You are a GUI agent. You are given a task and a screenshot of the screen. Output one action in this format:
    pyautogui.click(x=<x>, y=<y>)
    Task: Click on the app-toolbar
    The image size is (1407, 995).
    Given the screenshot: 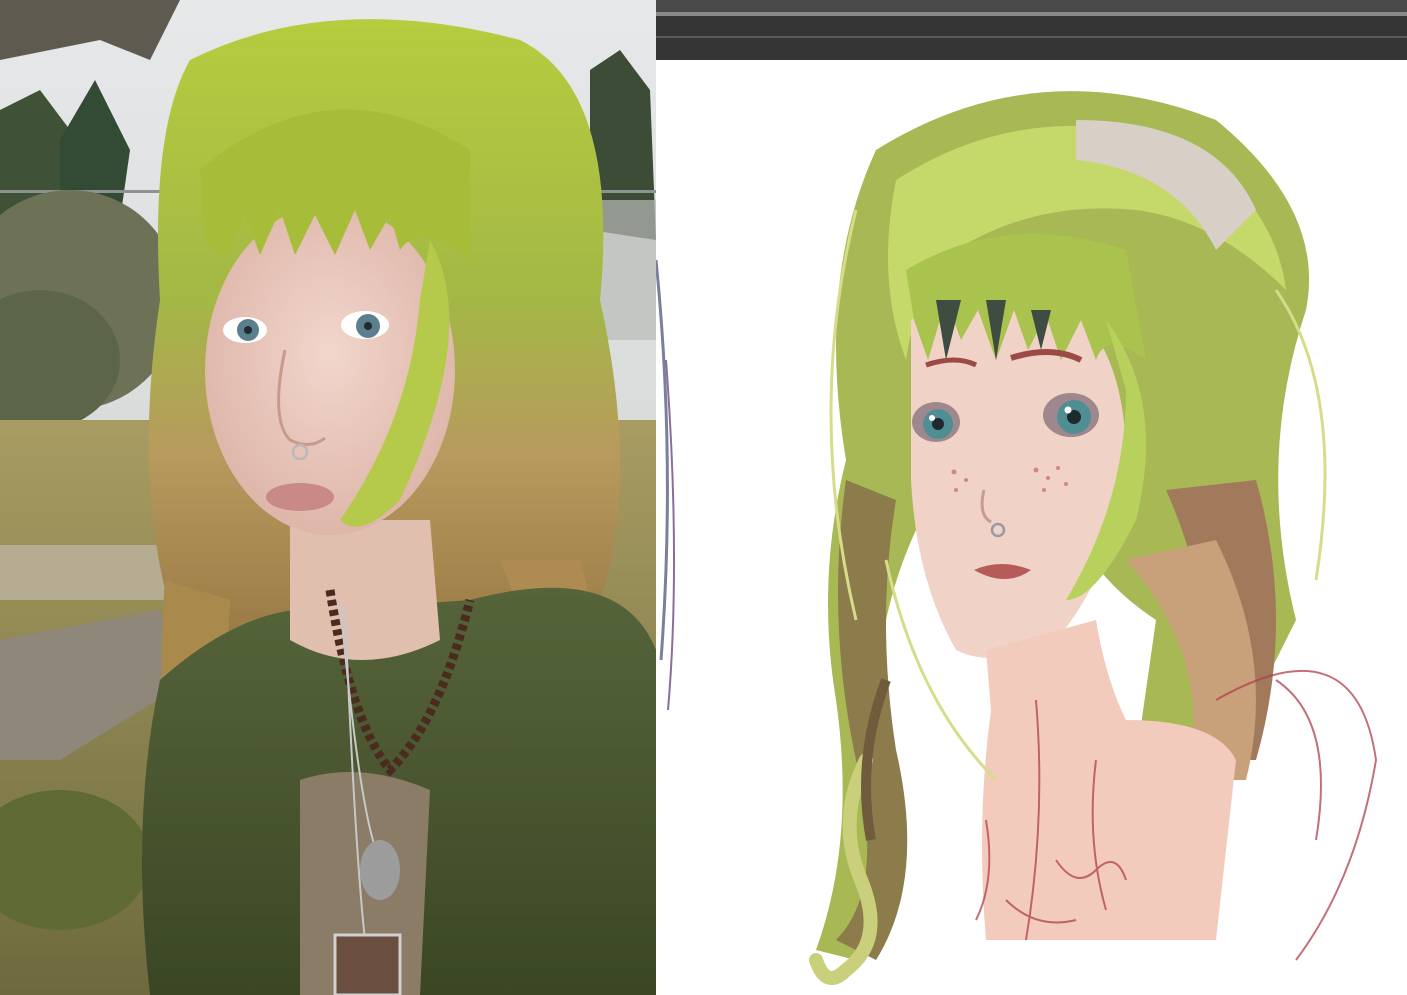 What is the action you would take?
    pyautogui.click(x=1031, y=38)
    